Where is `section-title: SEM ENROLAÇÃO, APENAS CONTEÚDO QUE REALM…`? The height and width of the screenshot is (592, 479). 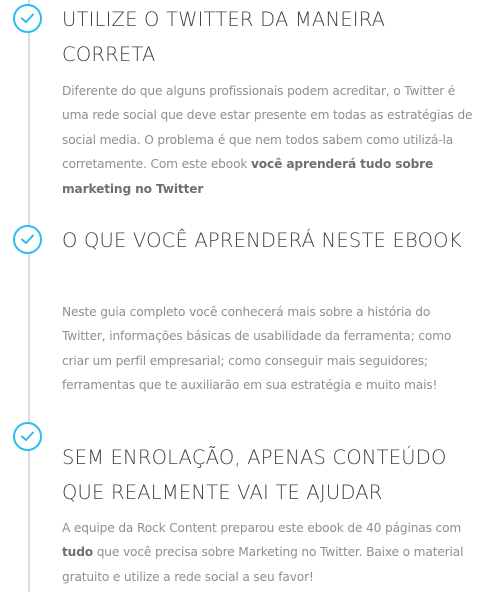
section-title: SEM ENROLAÇÃO, APENAS CONTEÚDO QUE REALM… is located at coordinates (254, 475).